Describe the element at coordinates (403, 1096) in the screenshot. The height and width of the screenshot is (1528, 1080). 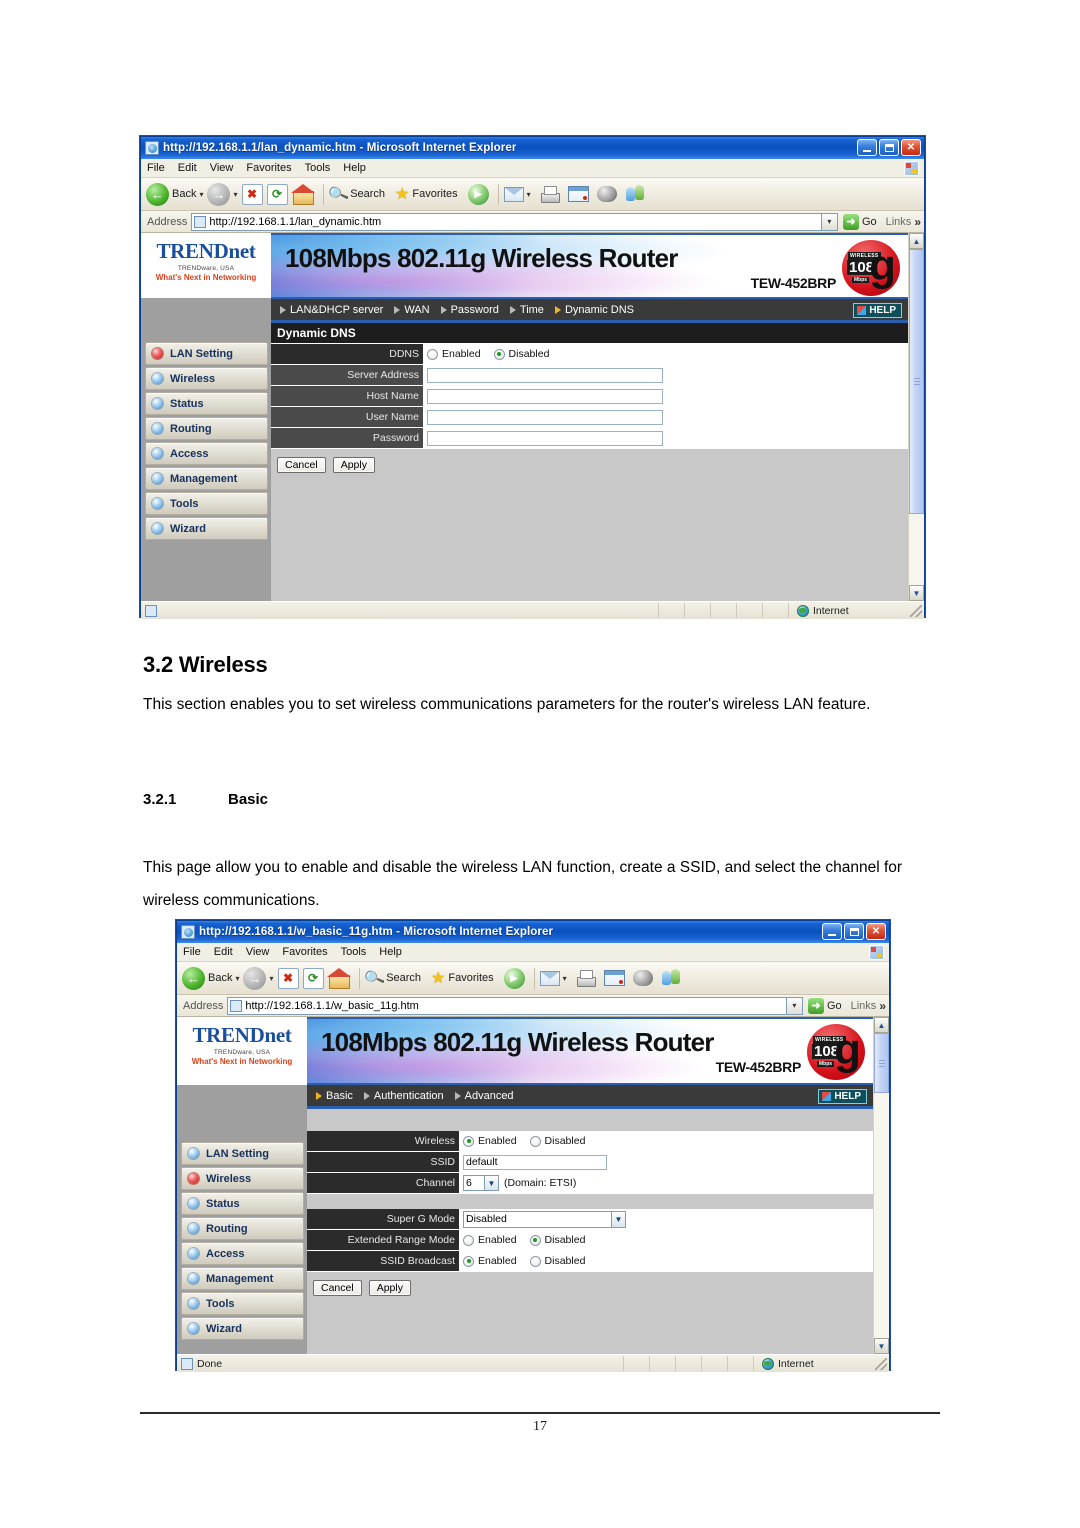
I see `tab-authentication: Authentication` at that location.